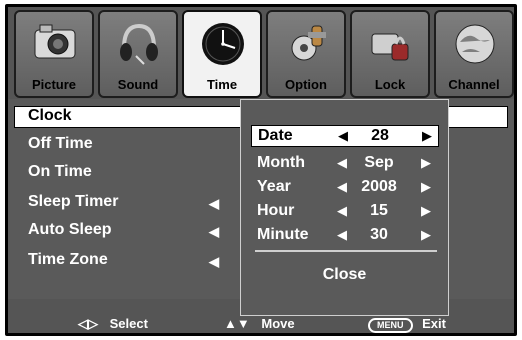 The image size is (522, 340). Describe the element at coordinates (475, 44) in the screenshot. I see `globe-icon` at that location.